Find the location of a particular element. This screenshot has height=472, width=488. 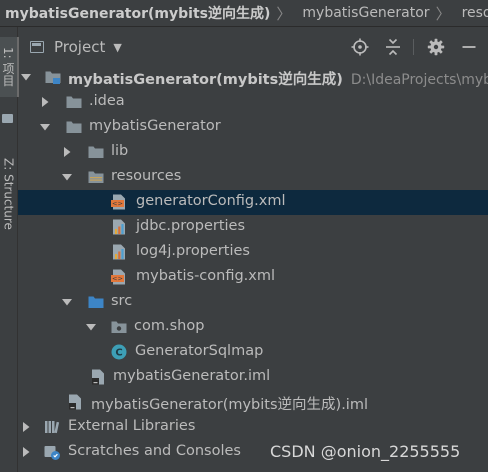

toolbar-divider is located at coordinates (413, 47).